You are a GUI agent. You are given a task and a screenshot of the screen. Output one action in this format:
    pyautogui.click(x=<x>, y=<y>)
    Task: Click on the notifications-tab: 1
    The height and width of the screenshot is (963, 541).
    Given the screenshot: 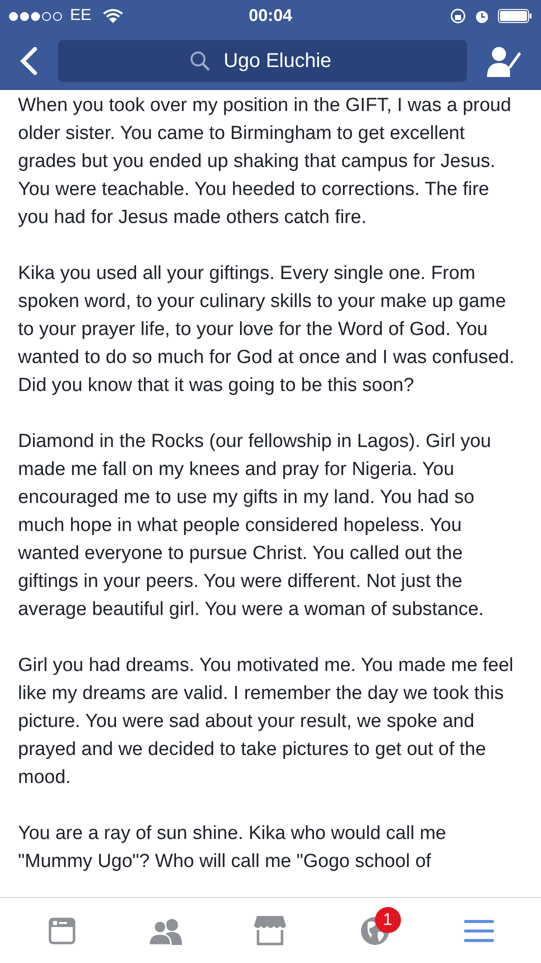 What is the action you would take?
    pyautogui.click(x=374, y=931)
    